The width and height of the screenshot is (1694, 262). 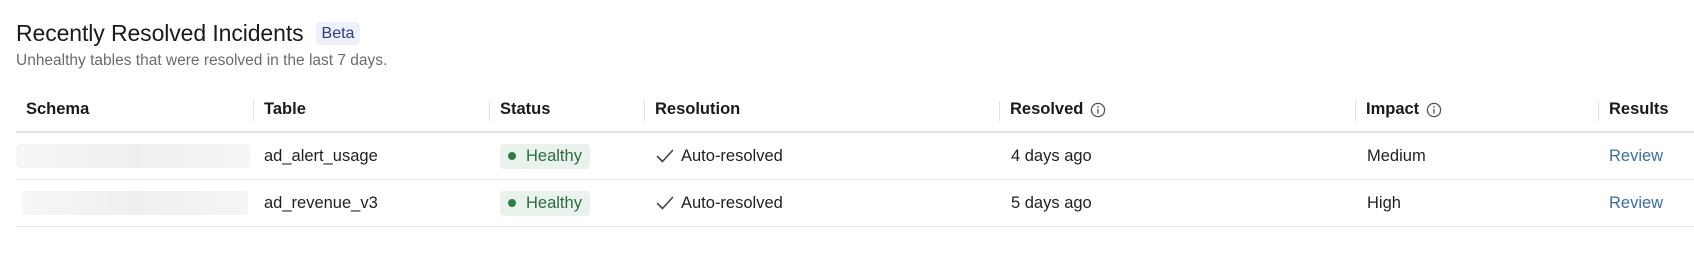 What do you see at coordinates (160, 33) in the screenshot?
I see `page-title: Recently Resolved Incidents` at bounding box center [160, 33].